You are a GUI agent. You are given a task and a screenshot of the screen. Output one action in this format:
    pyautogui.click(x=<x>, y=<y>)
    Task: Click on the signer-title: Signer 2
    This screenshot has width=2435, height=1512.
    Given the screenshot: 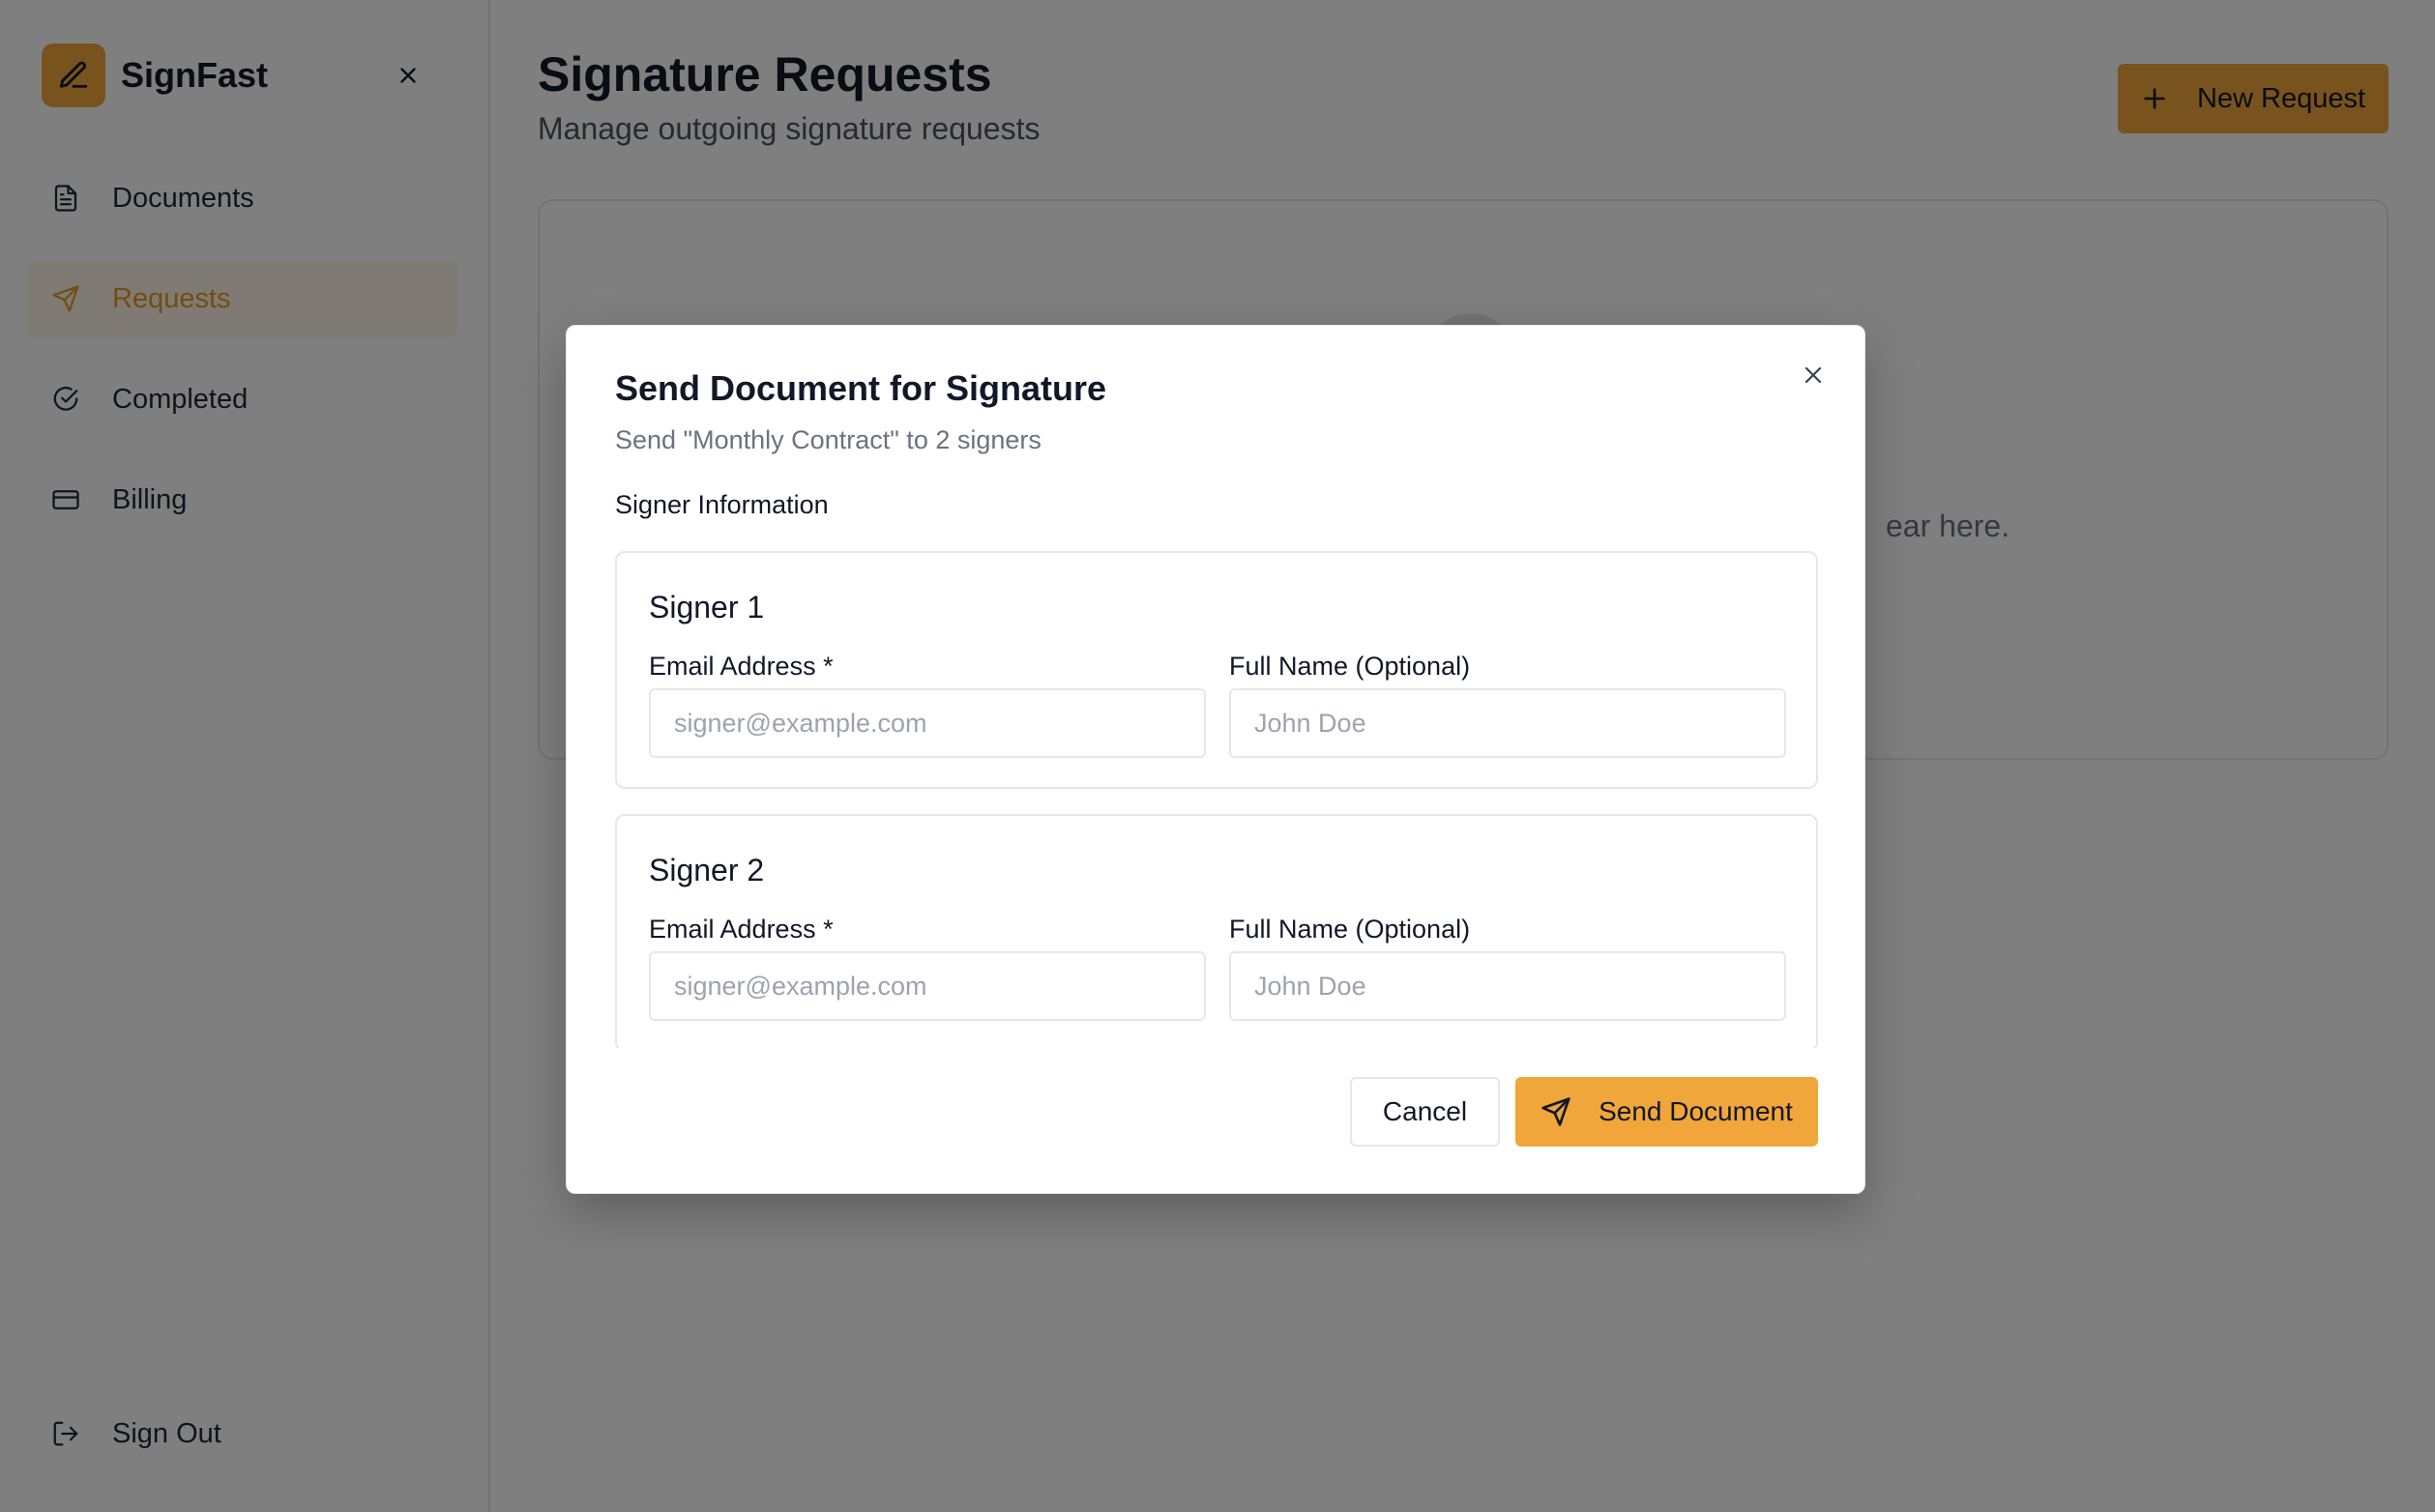 What is the action you would take?
    pyautogui.click(x=707, y=870)
    